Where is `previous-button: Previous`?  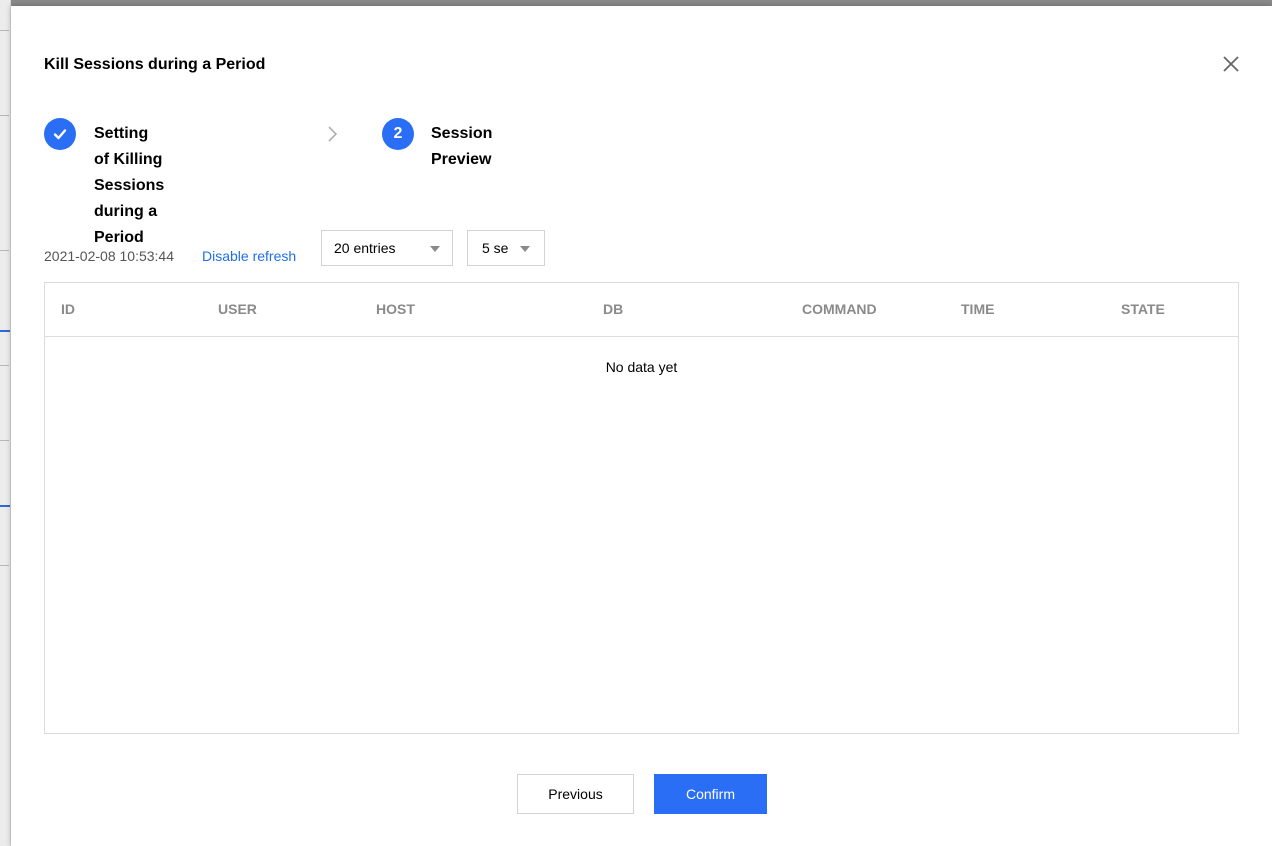
previous-button: Previous is located at coordinates (575, 794).